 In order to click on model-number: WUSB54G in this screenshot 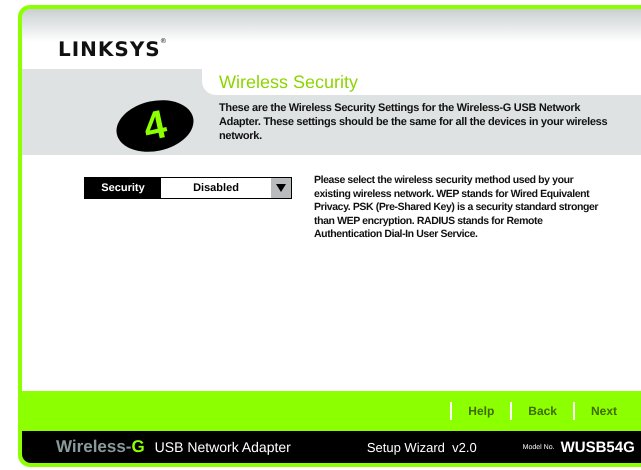, I will do `click(597, 447)`.